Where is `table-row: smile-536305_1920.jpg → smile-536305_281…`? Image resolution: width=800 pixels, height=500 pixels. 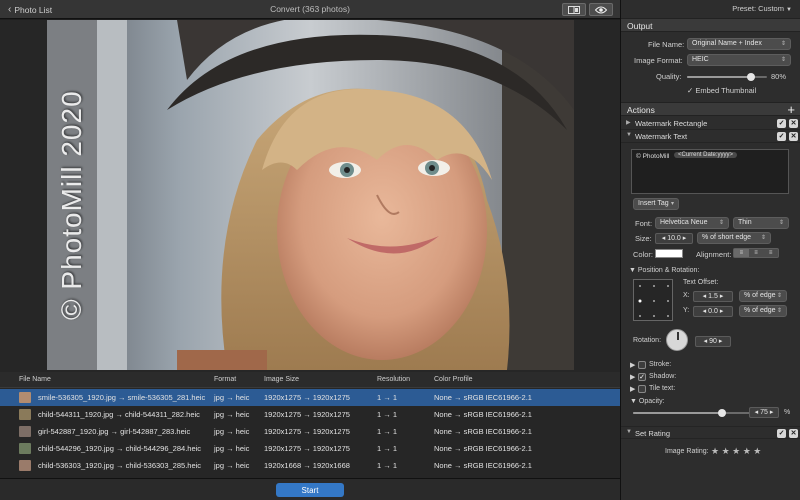 table-row: smile-536305_1920.jpg → smile-536305_281… is located at coordinates (310, 397).